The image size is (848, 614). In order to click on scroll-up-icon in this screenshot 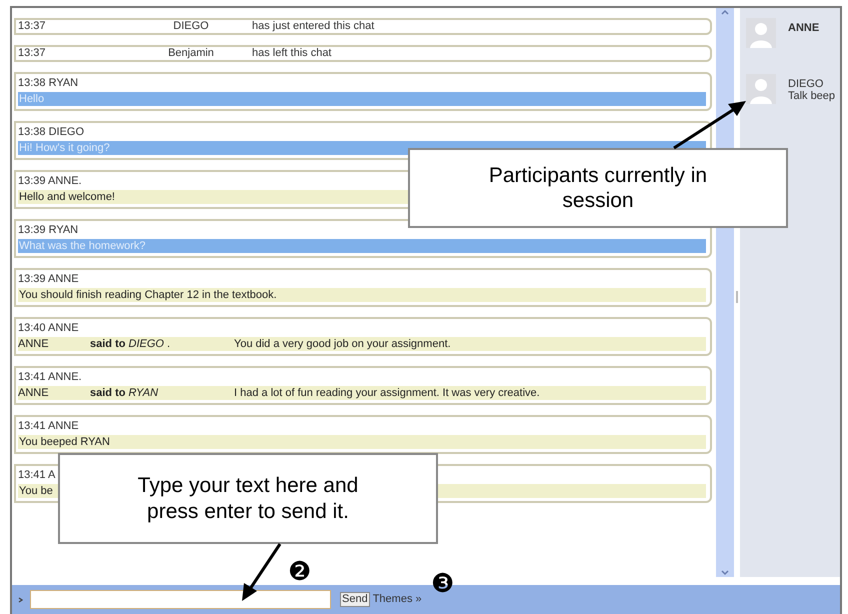, I will do `click(725, 12)`.